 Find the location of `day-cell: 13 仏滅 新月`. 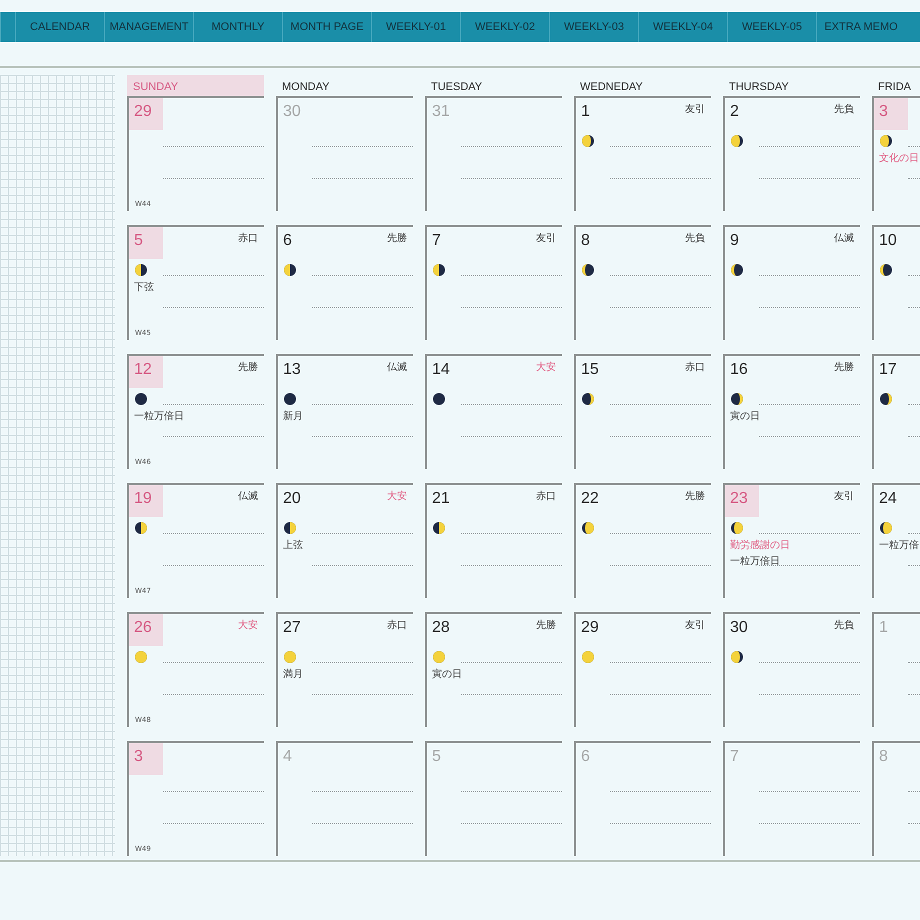

day-cell: 13 仏滅 新月 is located at coordinates (344, 411).